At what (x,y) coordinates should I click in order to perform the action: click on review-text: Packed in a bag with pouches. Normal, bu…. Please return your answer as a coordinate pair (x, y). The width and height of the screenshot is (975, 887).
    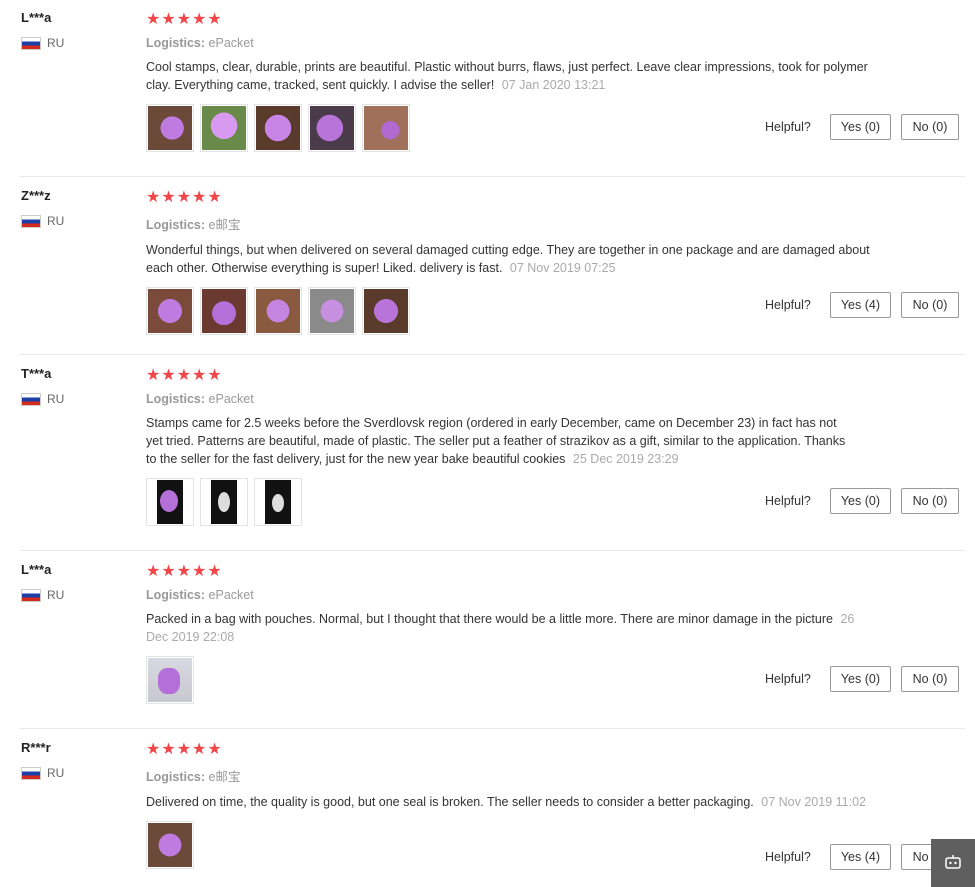
    Looking at the image, I should click on (506, 628).